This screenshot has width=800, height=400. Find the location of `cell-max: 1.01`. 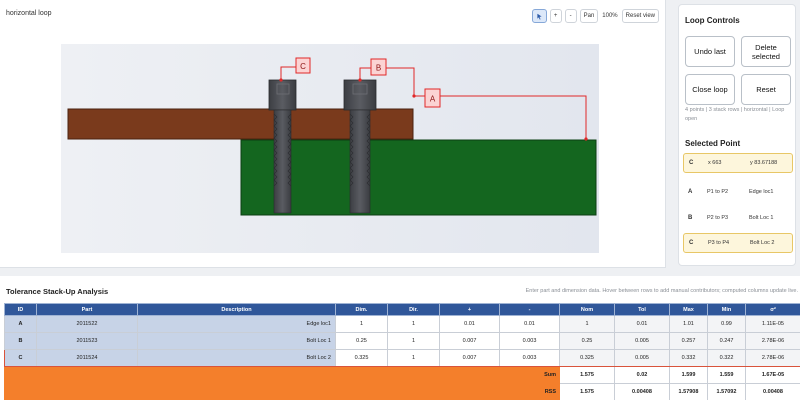

cell-max: 1.01 is located at coordinates (688, 324).